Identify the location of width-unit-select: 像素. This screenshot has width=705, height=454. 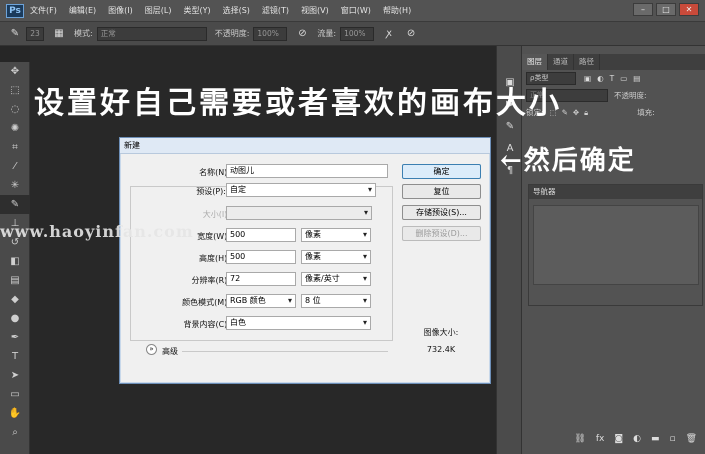
(336, 235).